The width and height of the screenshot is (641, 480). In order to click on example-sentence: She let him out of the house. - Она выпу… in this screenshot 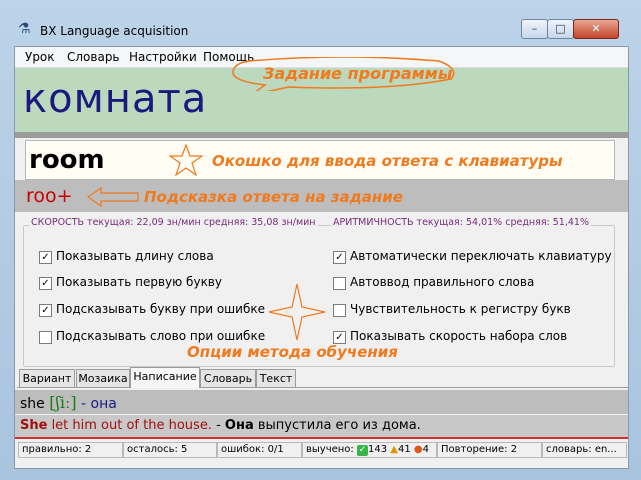, I will do `click(220, 425)`.